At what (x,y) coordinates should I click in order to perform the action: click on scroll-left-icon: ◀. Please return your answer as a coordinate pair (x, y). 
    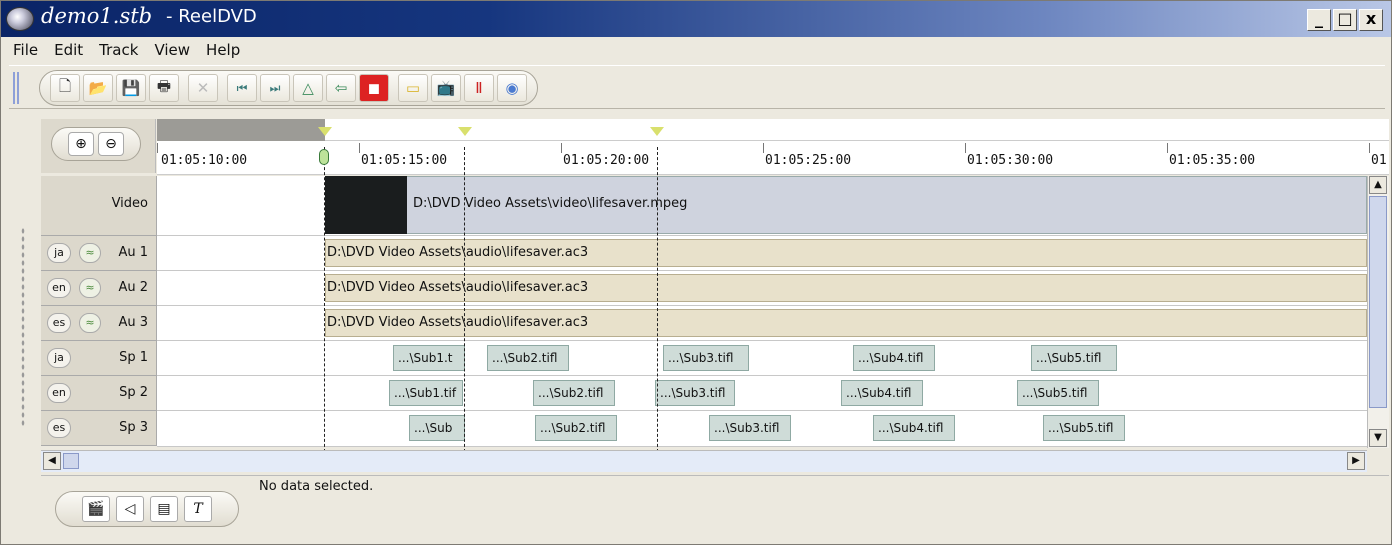
    Looking at the image, I should click on (52, 461).